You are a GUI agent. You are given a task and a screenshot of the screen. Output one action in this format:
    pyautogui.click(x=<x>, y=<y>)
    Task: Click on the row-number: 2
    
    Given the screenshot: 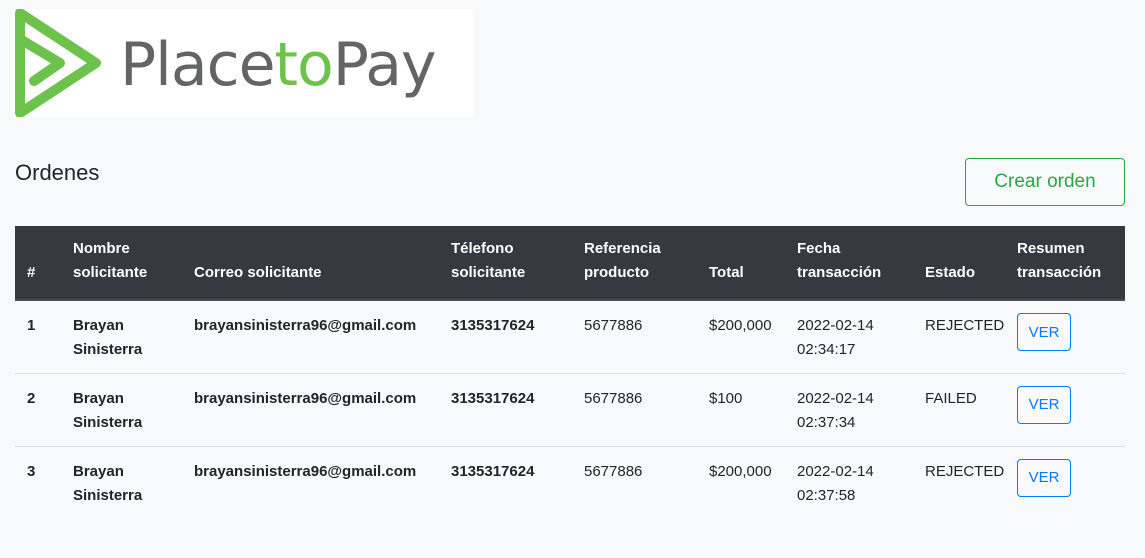 What is the action you would take?
    pyautogui.click(x=44, y=409)
    